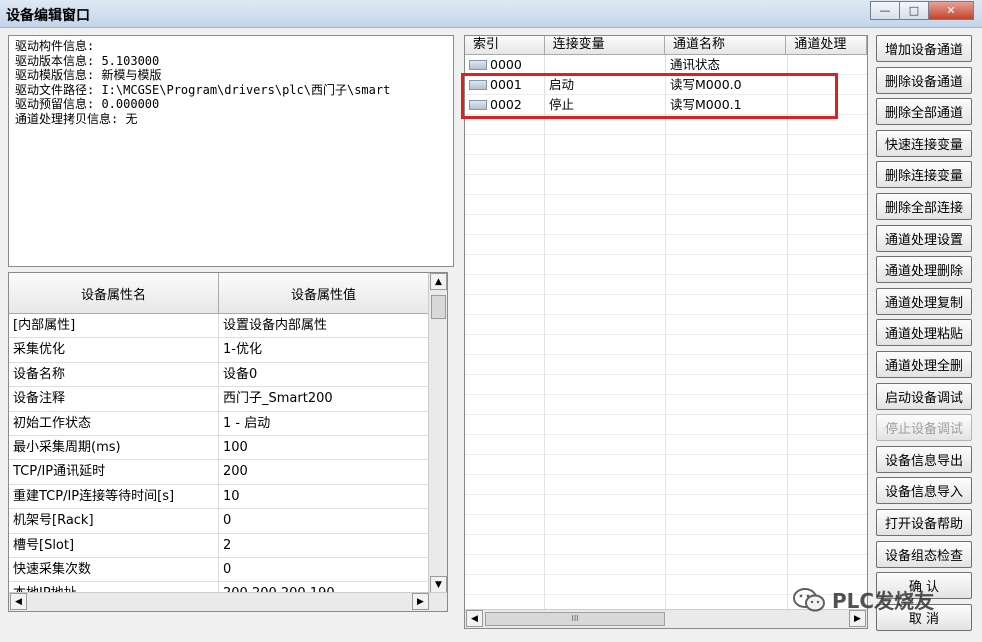  I want to click on channel-list-header: 索引 连接变量 通道名称 通道处理, so click(666, 45).